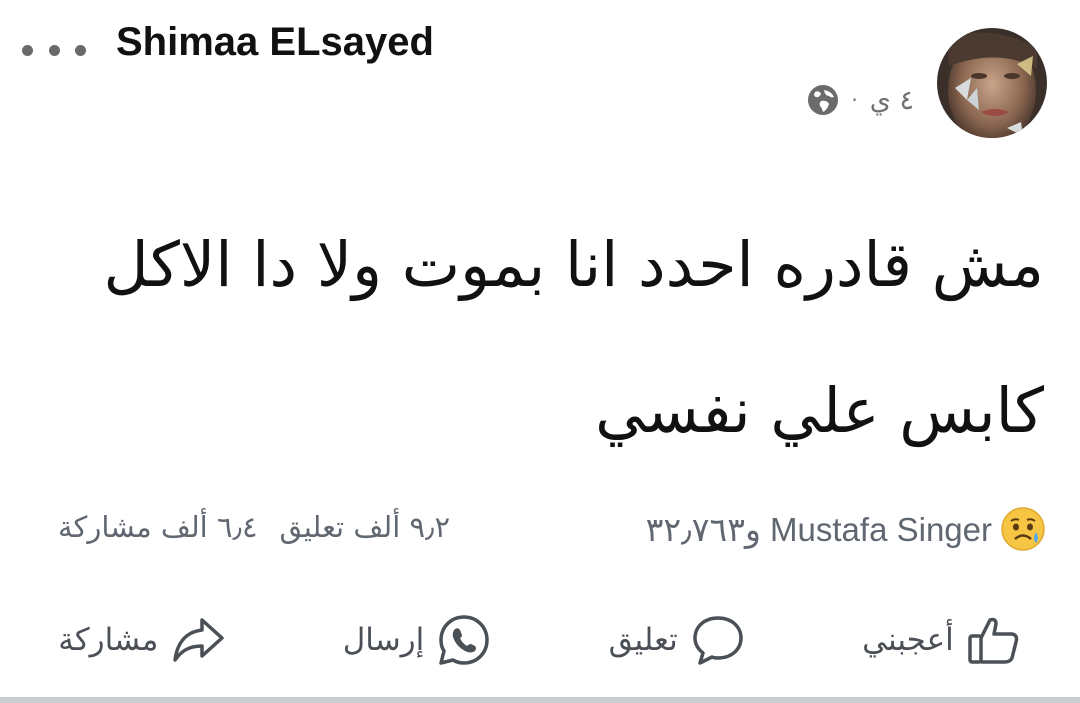  I want to click on send-label: إرسال, so click(383, 640).